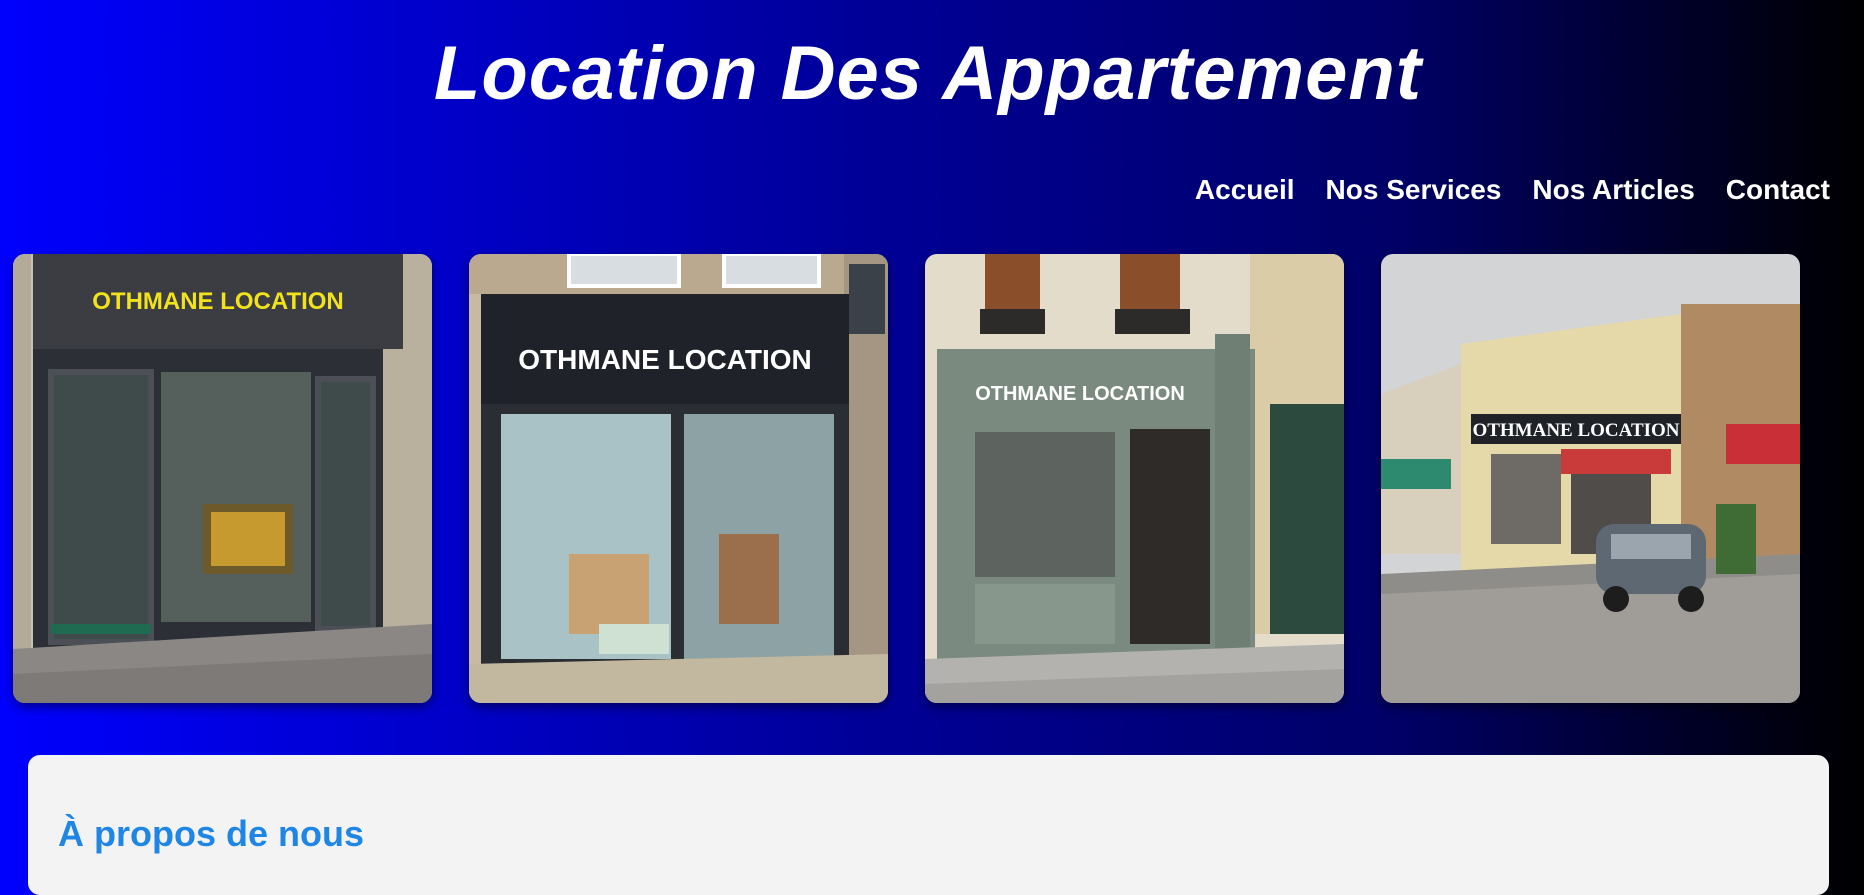 The image size is (1864, 895). Describe the element at coordinates (1778, 190) in the screenshot. I see `nav-link-contact: Contact` at that location.